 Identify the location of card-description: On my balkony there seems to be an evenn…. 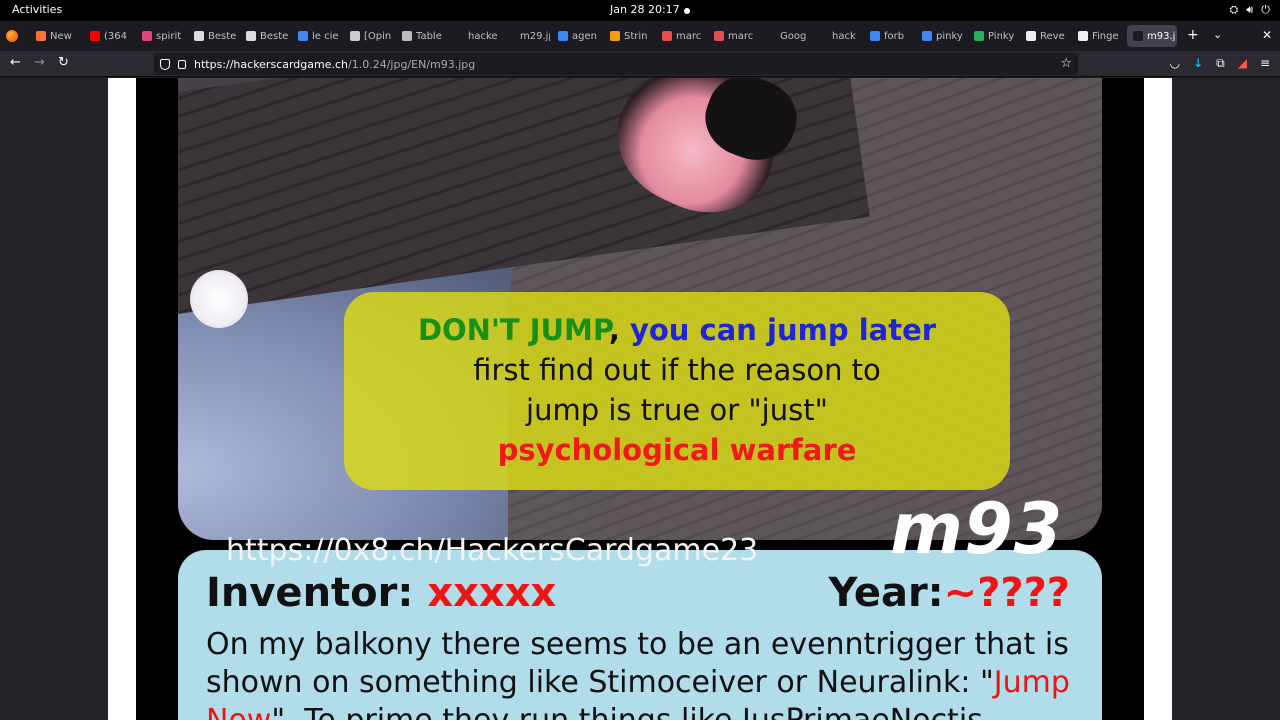
(646, 673).